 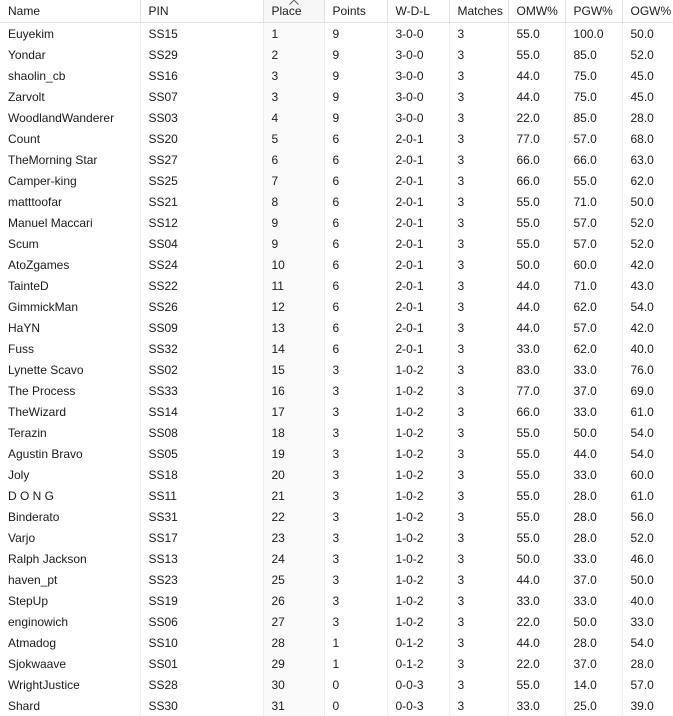 I want to click on cell-pin: SS22, so click(x=201, y=285).